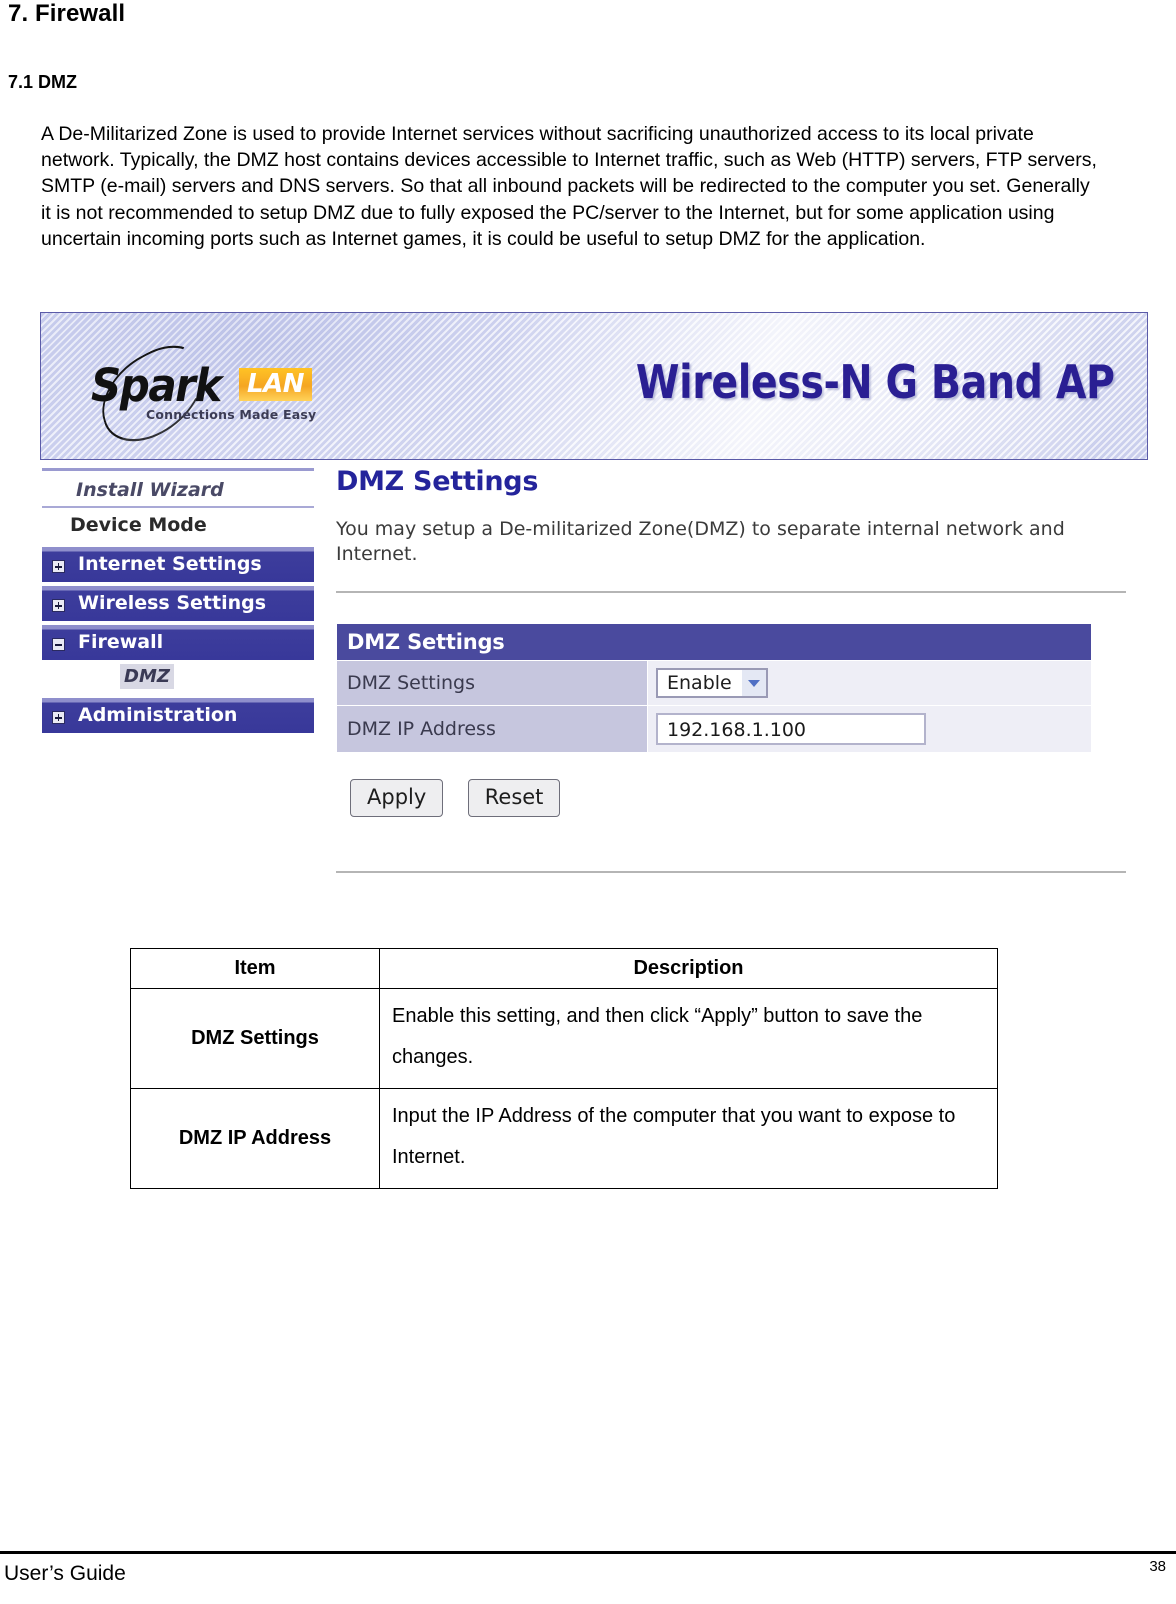 The width and height of the screenshot is (1176, 1604). What do you see at coordinates (255, 1038) in the screenshot?
I see `row-item-dmz-settings: DMZ Settings` at bounding box center [255, 1038].